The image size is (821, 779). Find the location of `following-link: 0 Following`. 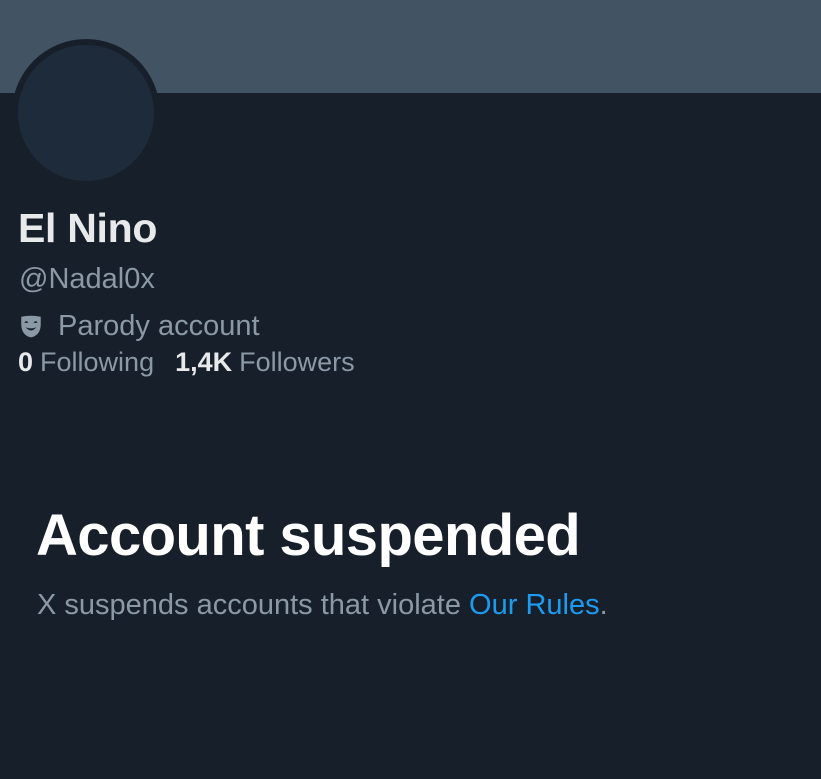

following-link: 0 Following is located at coordinates (86, 362).